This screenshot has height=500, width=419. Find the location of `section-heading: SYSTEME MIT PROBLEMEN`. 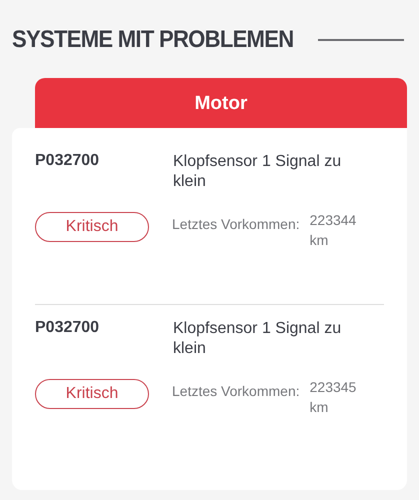

section-heading: SYSTEME MIT PROBLEMEN is located at coordinates (153, 40).